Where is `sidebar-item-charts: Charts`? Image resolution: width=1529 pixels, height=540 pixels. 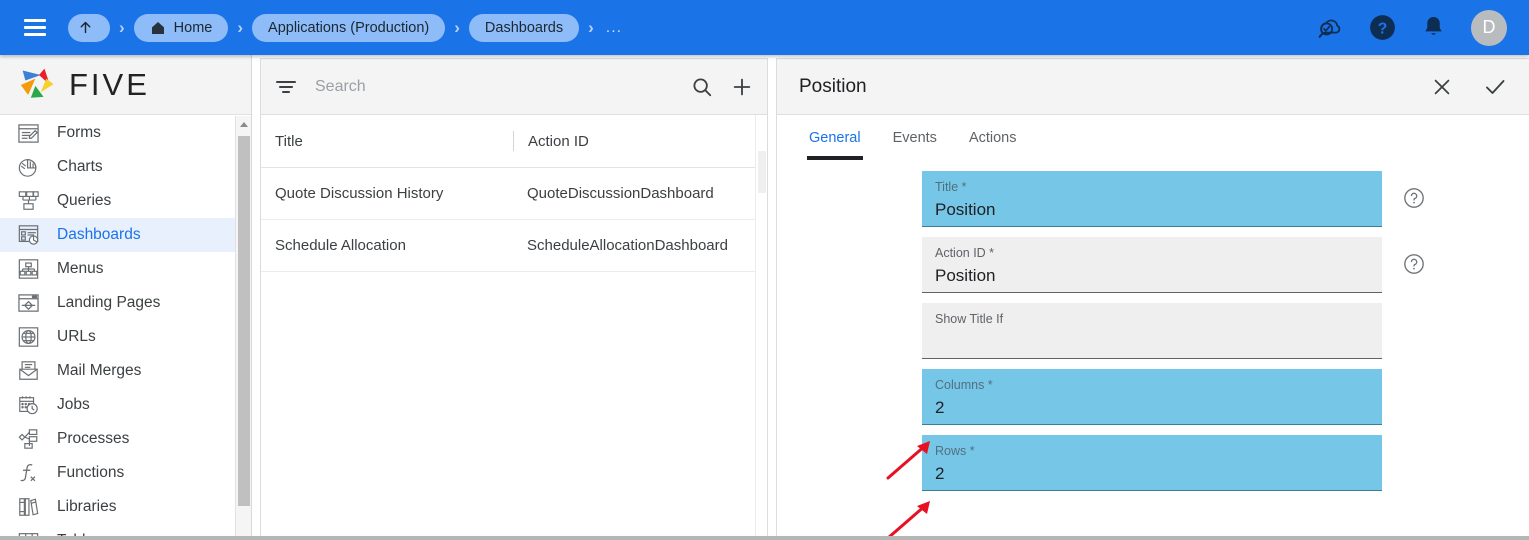 sidebar-item-charts: Charts is located at coordinates (118, 167).